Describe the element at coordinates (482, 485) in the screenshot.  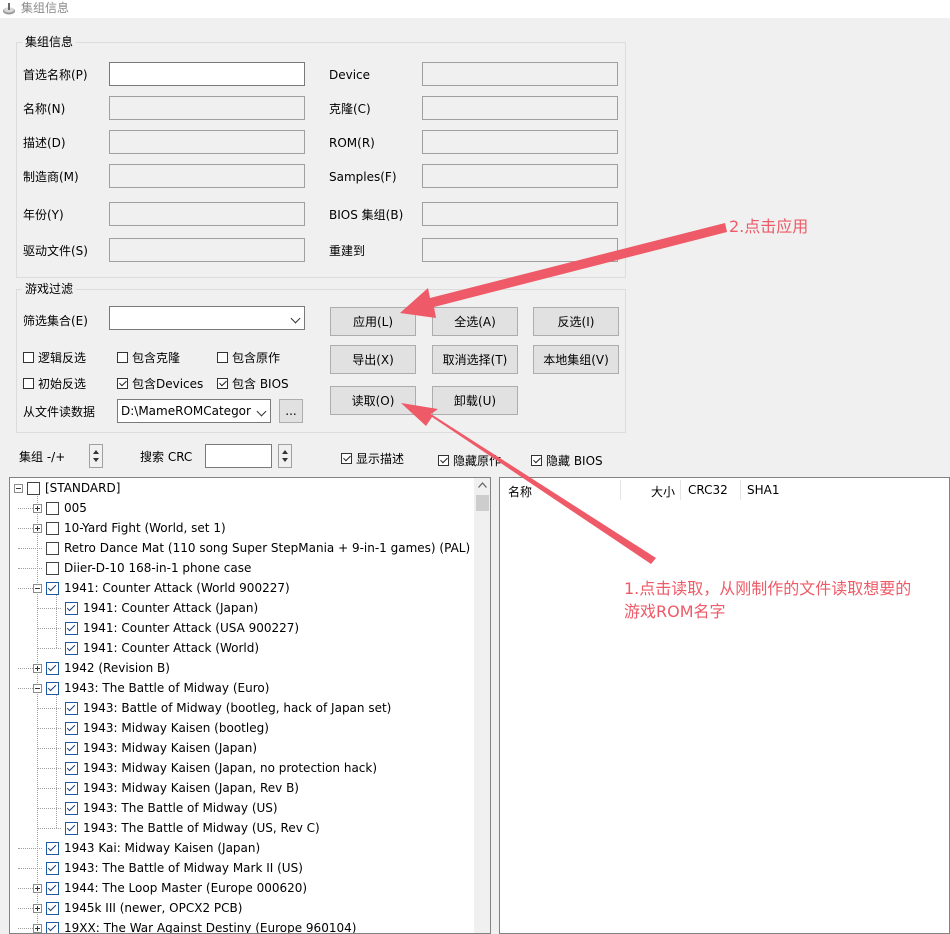
I see `scroll-up-icon` at that location.